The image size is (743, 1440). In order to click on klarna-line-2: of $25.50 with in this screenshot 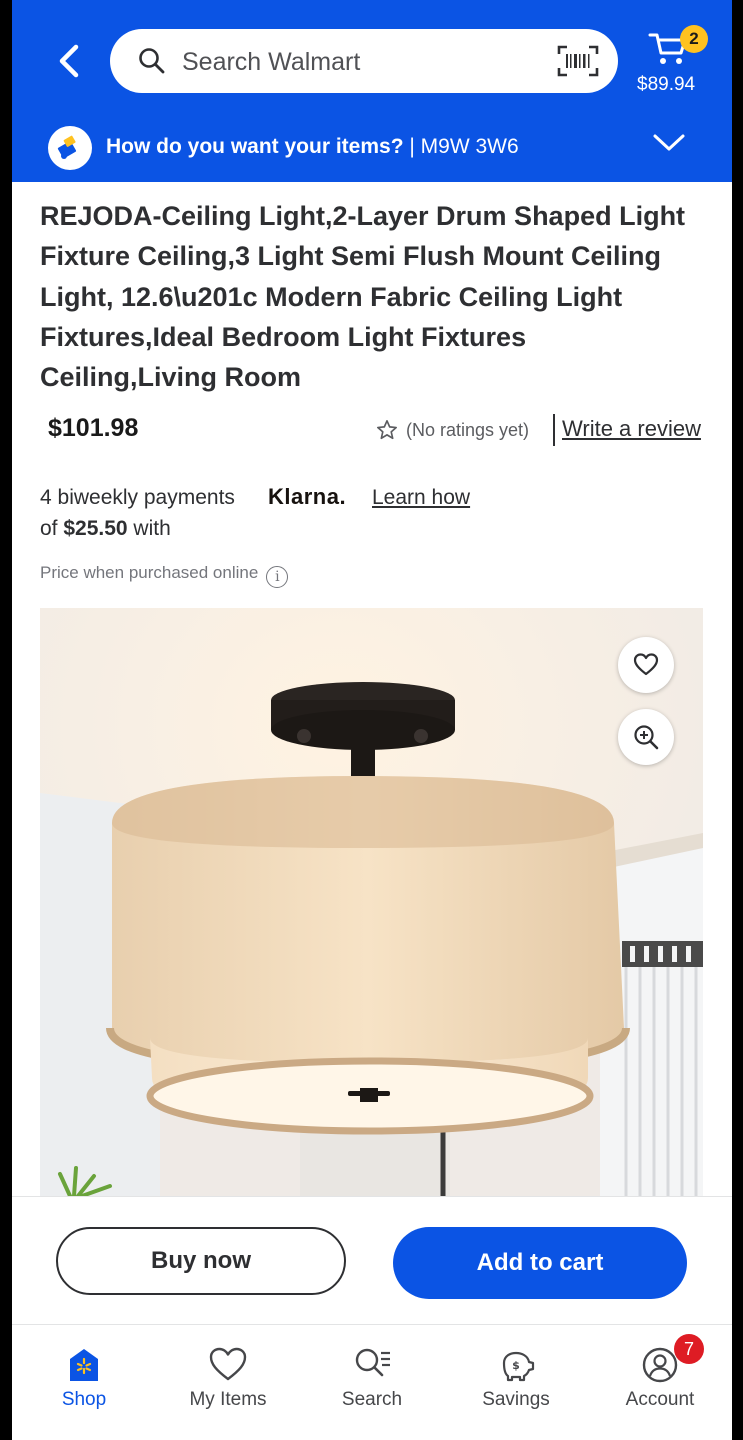, I will do `click(105, 529)`.